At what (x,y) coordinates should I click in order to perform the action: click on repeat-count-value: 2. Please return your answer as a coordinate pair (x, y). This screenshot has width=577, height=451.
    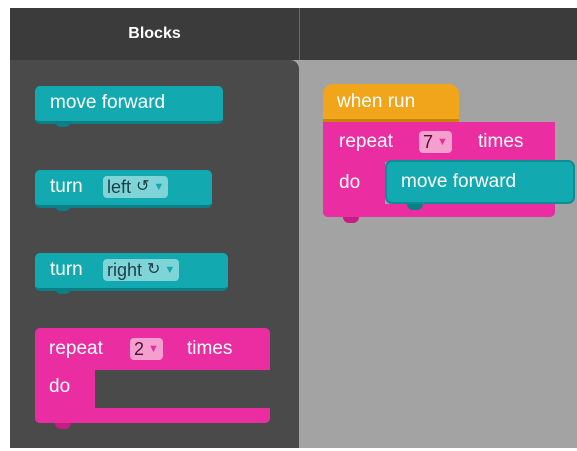
    Looking at the image, I should click on (139, 349).